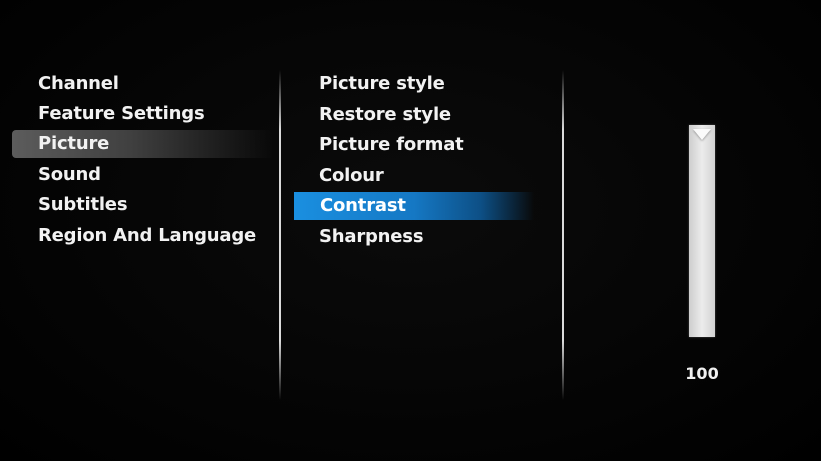 This screenshot has height=461, width=821. I want to click on slider-fill, so click(702, 231).